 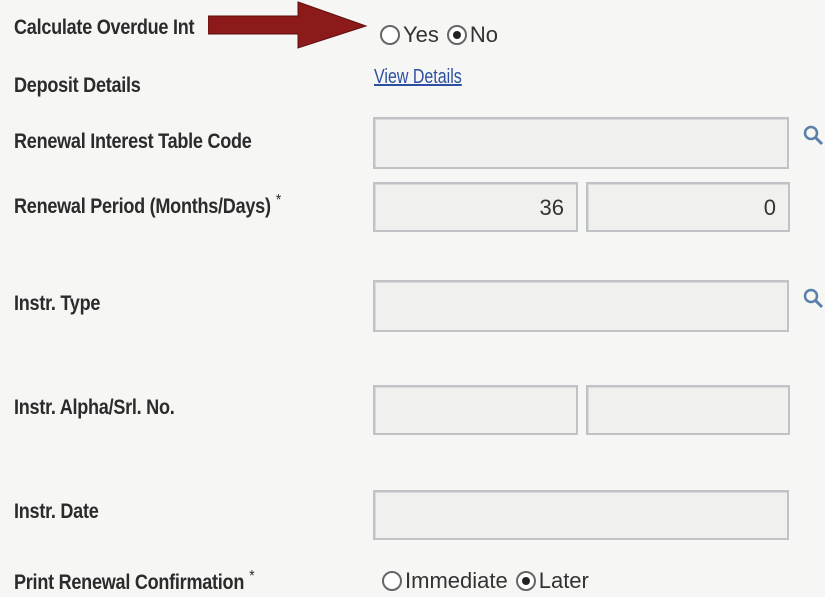 I want to click on instr-type-label: Instr. Type, so click(x=57, y=303).